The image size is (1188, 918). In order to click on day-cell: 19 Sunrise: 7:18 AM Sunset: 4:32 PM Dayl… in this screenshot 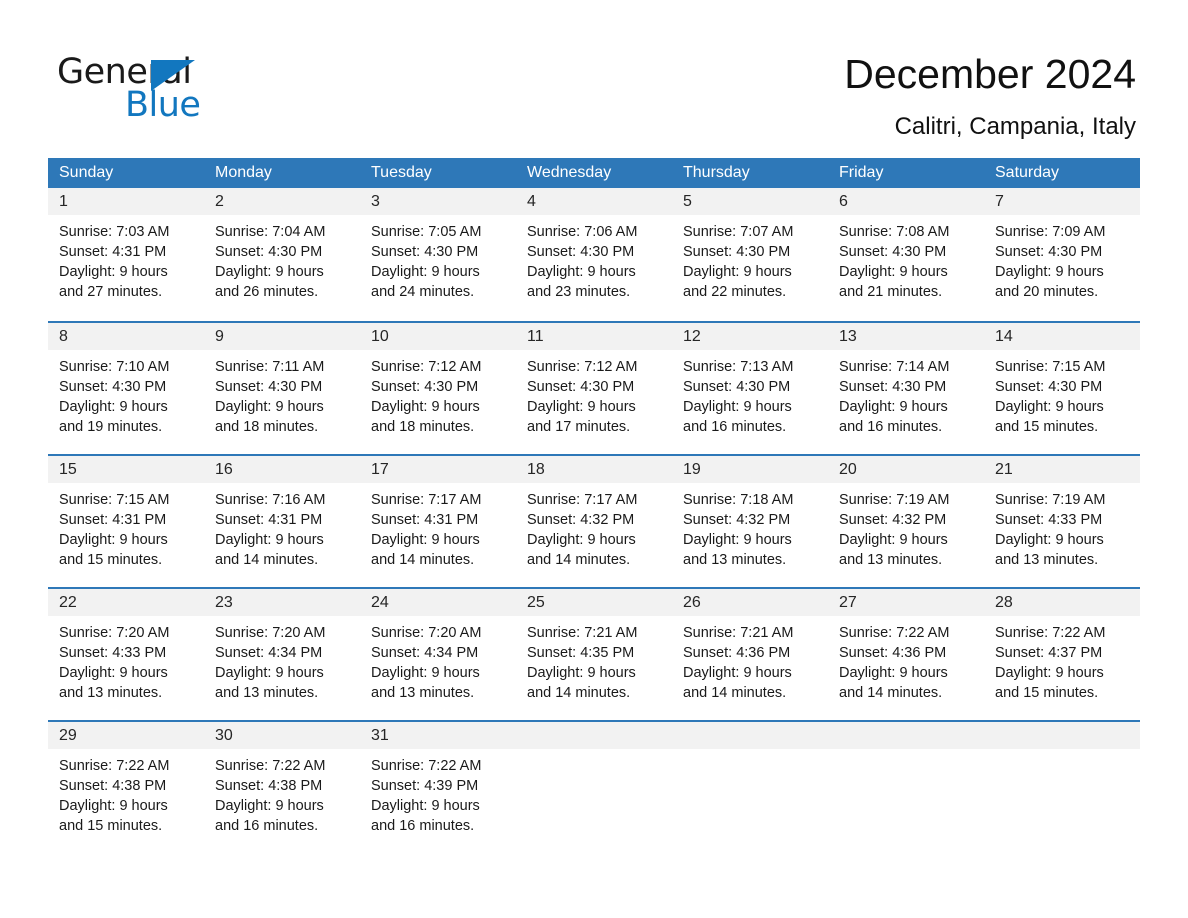, I will do `click(750, 521)`.